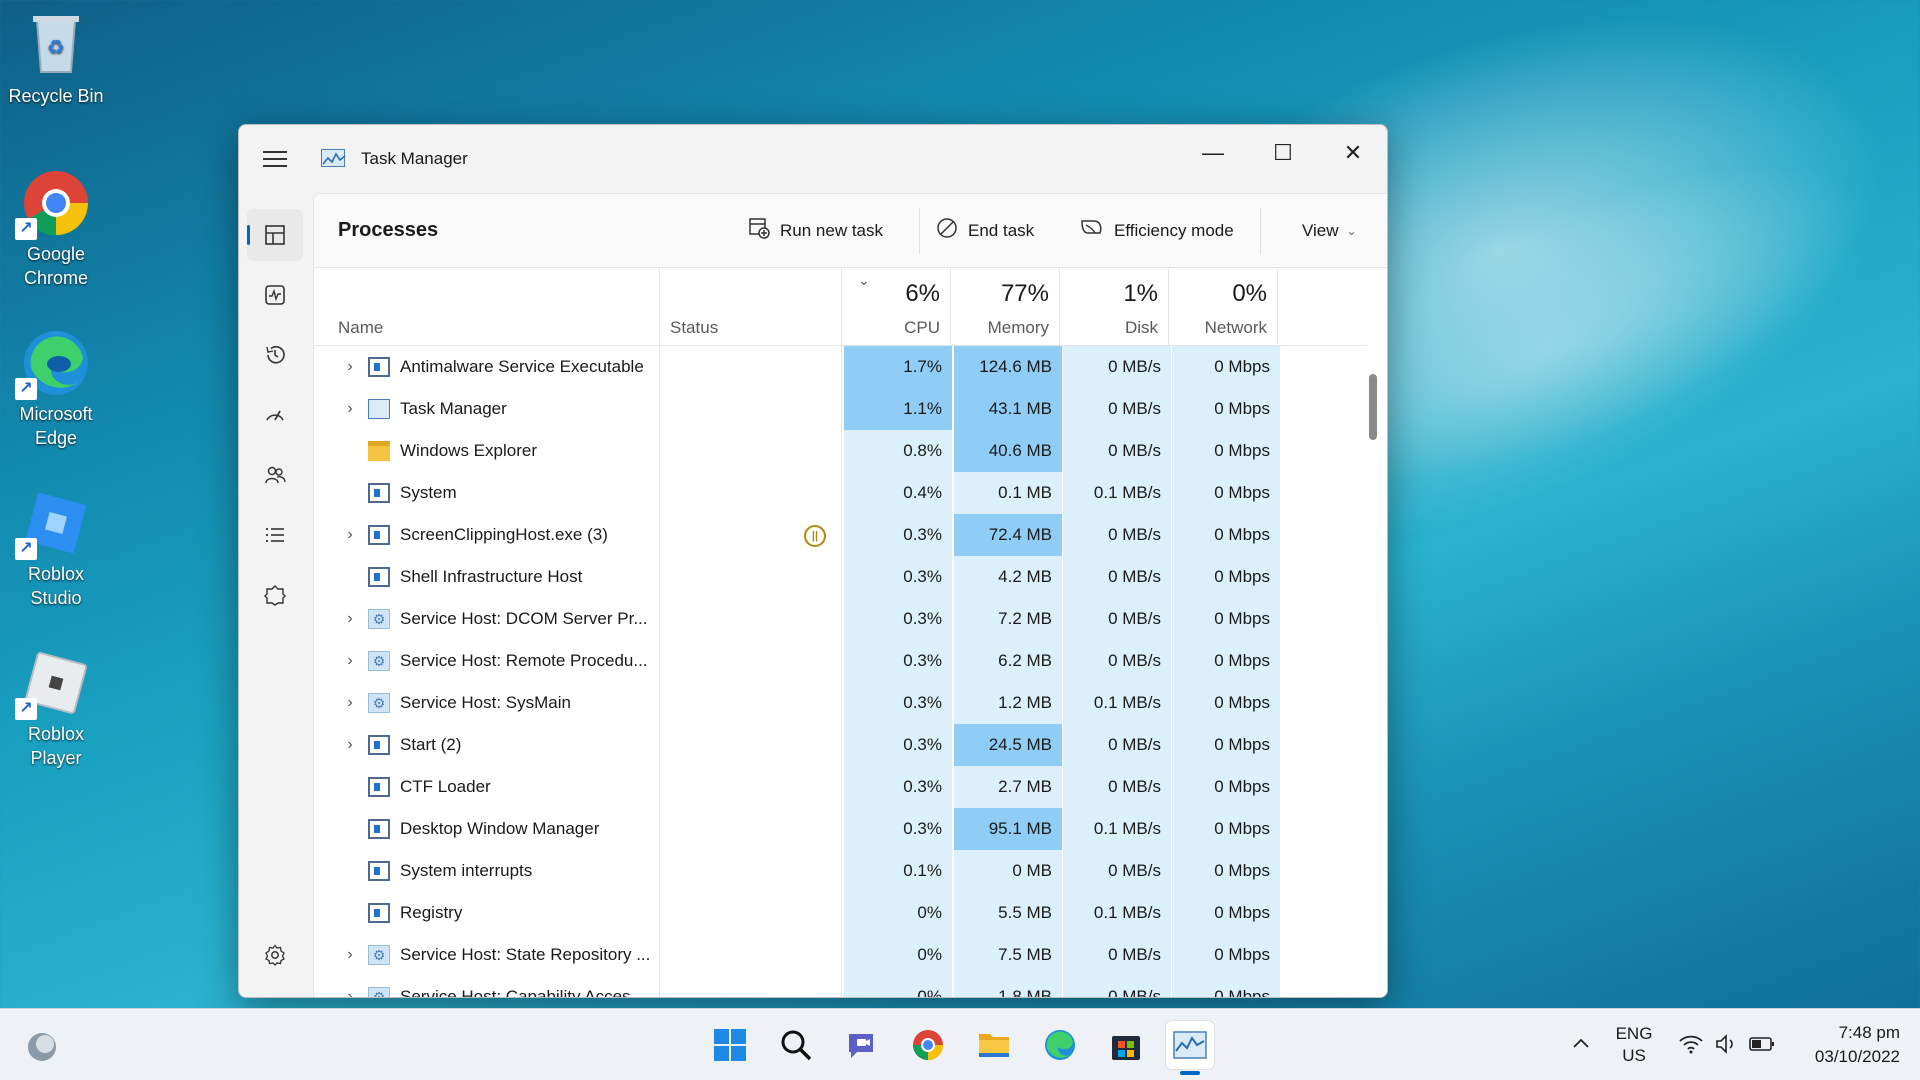  I want to click on search-icon, so click(796, 1045).